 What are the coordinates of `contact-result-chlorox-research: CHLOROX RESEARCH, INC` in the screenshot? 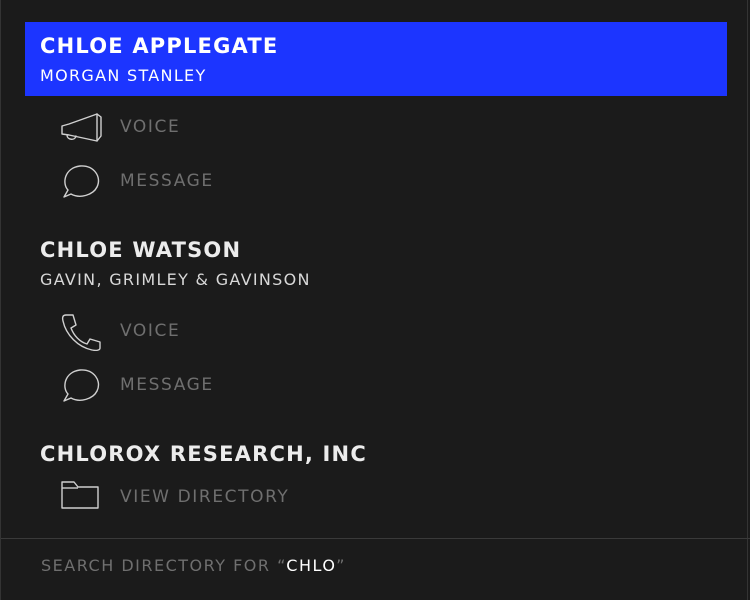 It's located at (376, 452).